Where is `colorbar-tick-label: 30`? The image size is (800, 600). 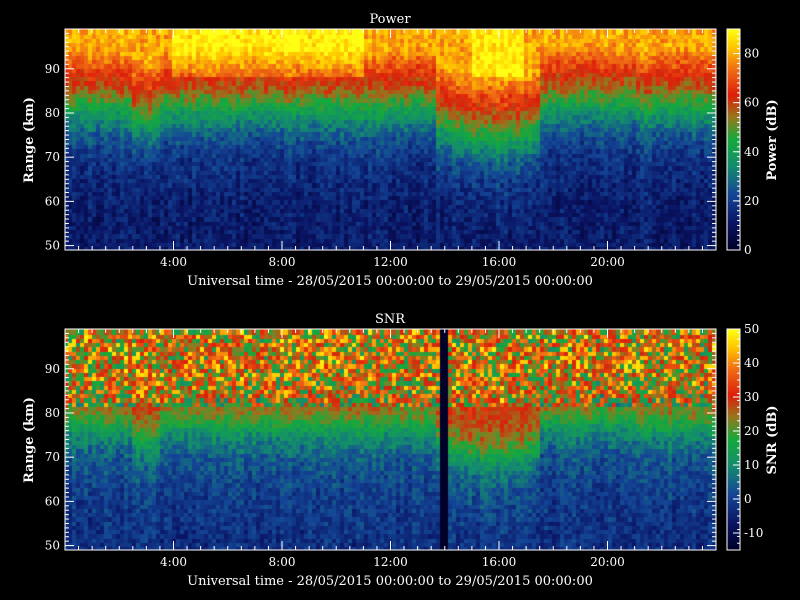
colorbar-tick-label: 30 is located at coordinates (751, 397).